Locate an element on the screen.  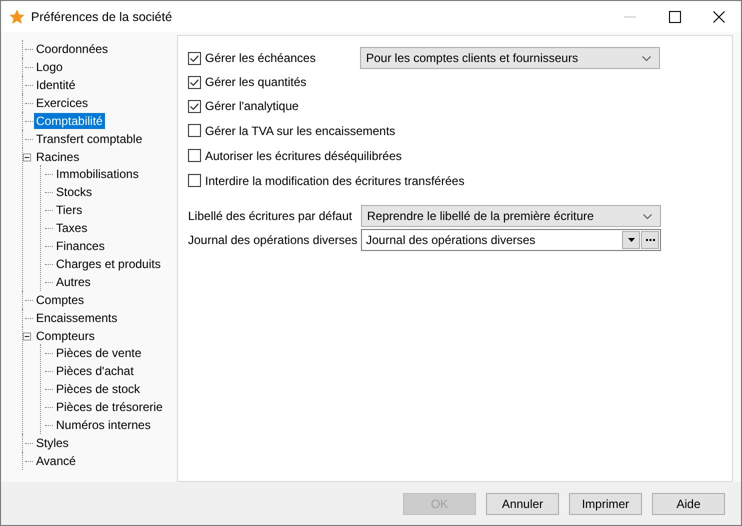
tree-item: Encaissements is located at coordinates (77, 318).